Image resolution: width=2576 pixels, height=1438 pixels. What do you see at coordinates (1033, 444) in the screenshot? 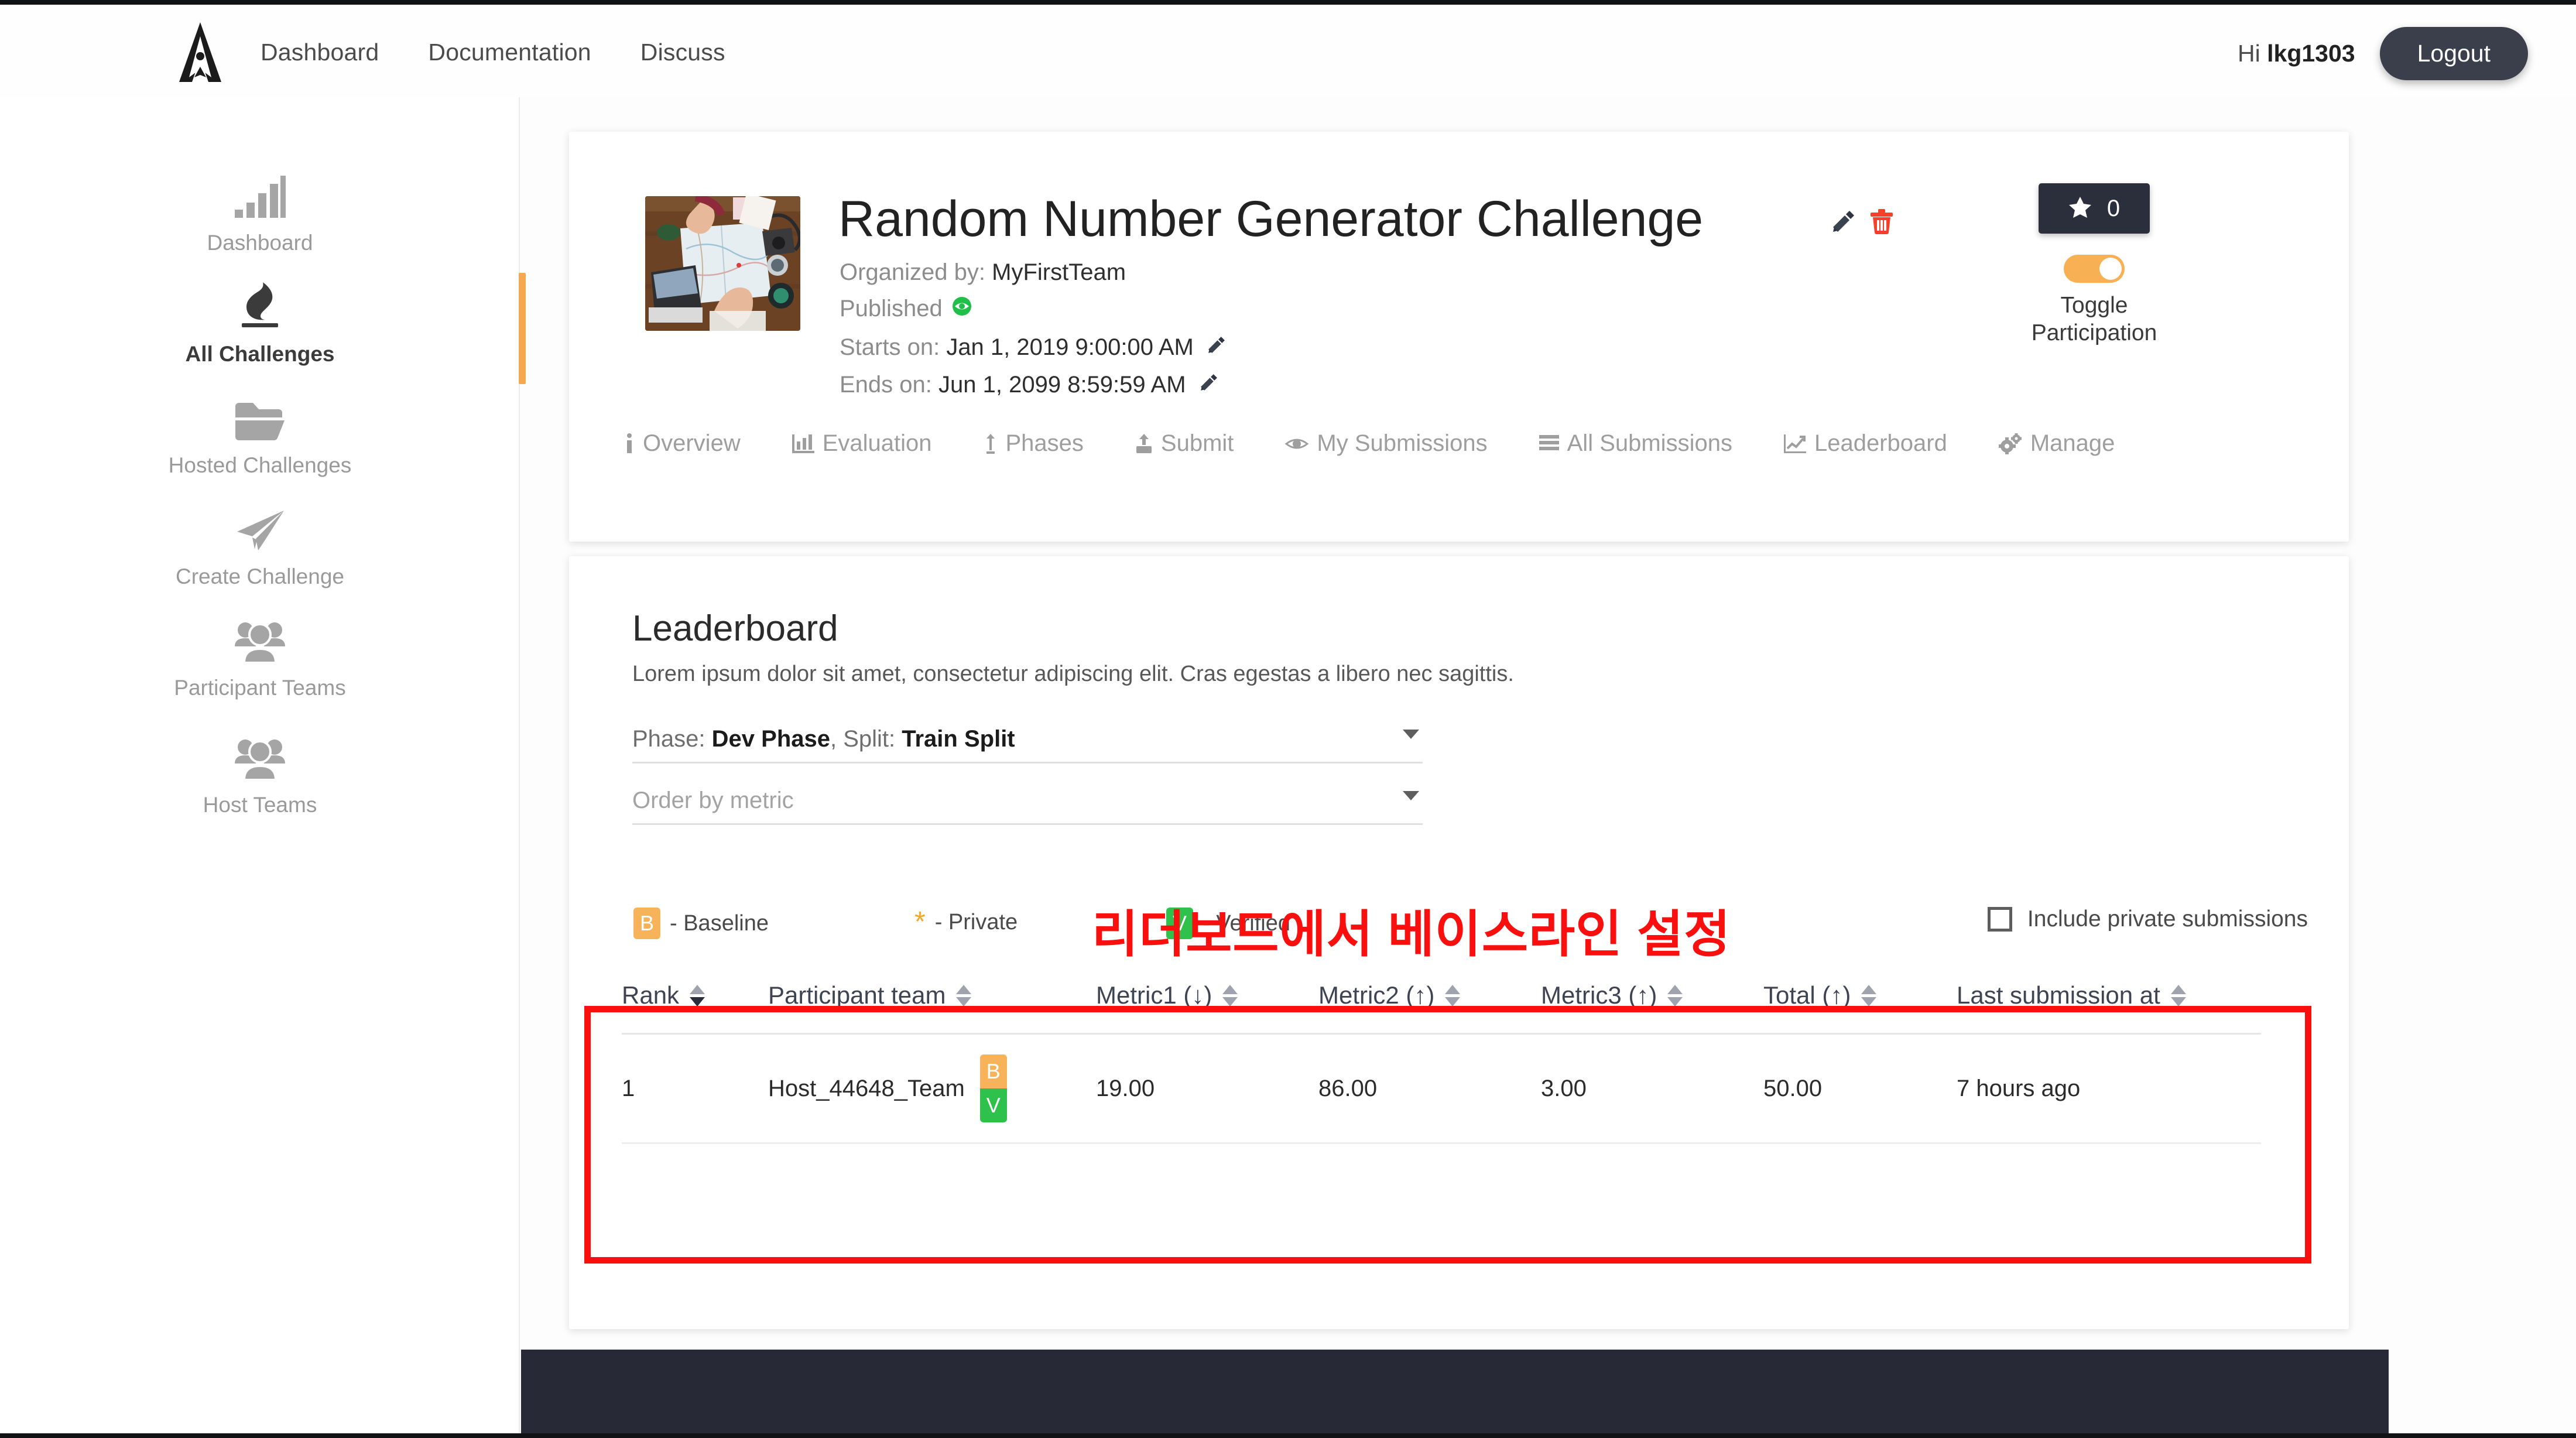
I see `tab-phases: Phases` at bounding box center [1033, 444].